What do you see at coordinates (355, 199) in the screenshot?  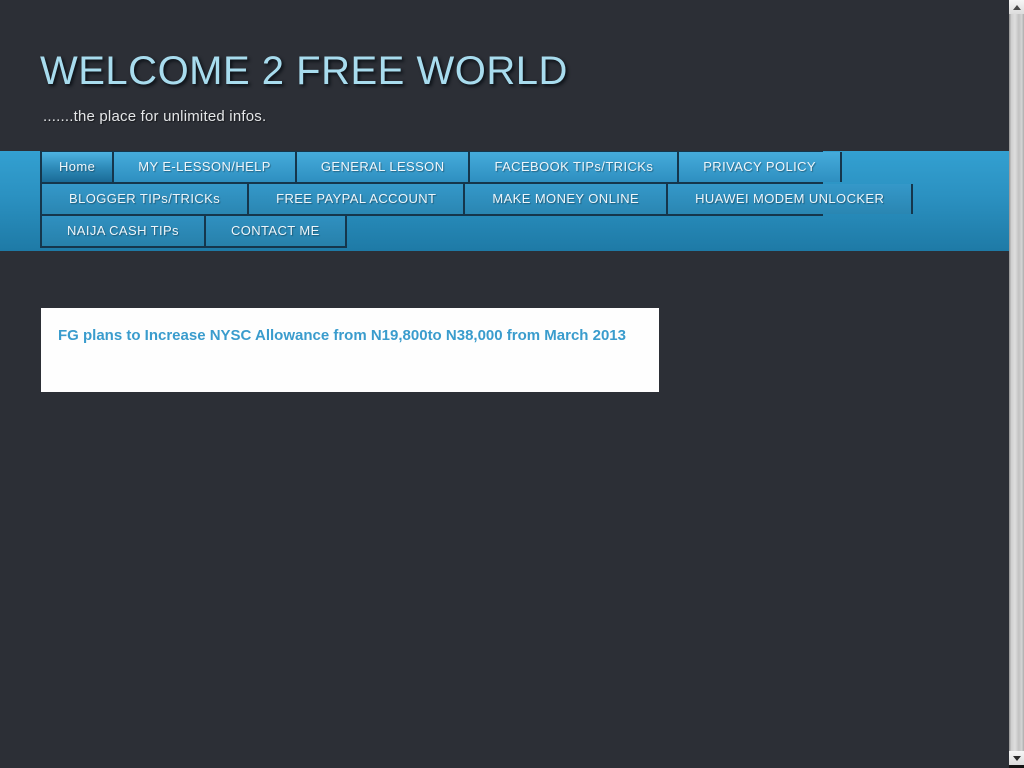 I see `nav-tab-free-paypal-account: FREE PAYPAL ACCOUNT` at bounding box center [355, 199].